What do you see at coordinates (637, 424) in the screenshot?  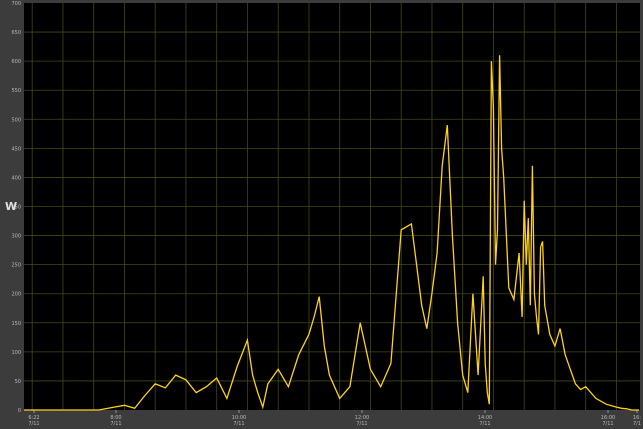 I see `x-tick-date: 7/1` at bounding box center [637, 424].